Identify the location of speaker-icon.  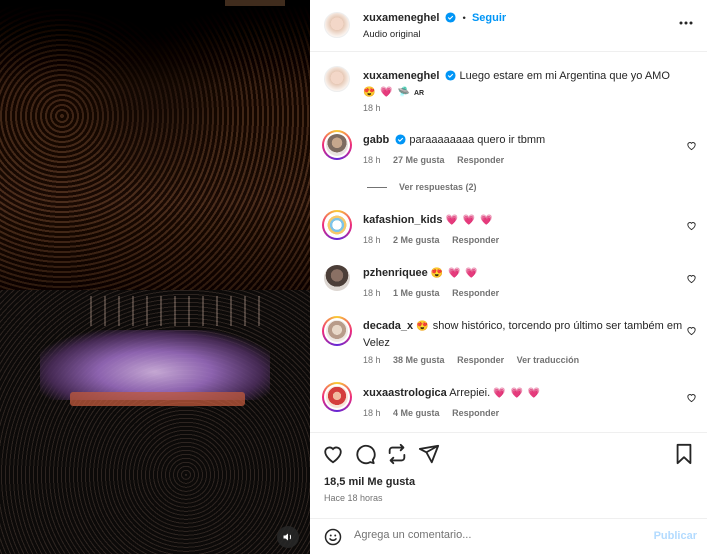
(287, 537).